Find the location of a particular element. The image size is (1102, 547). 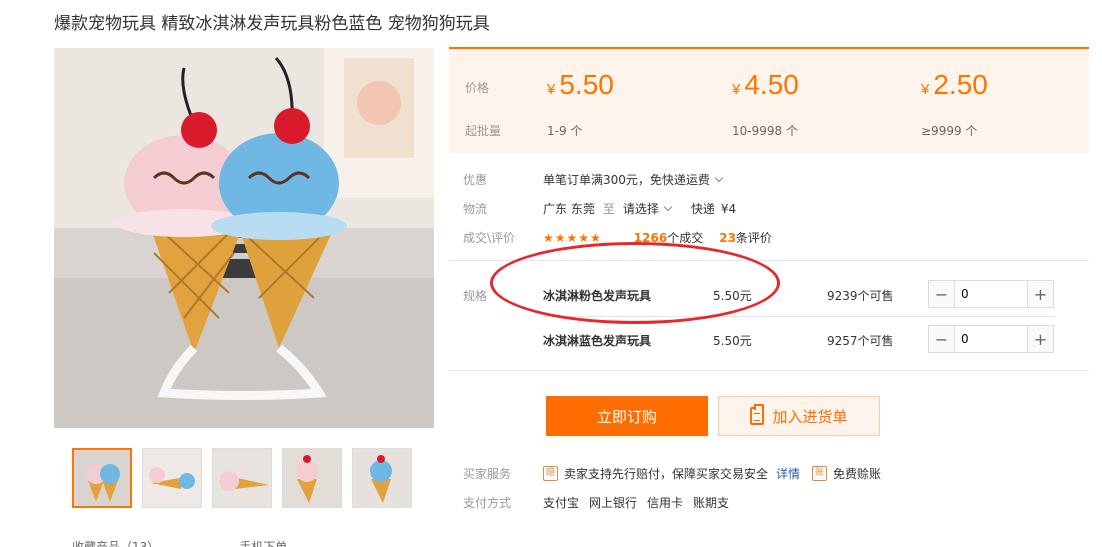

clipboard-icon is located at coordinates (757, 414).